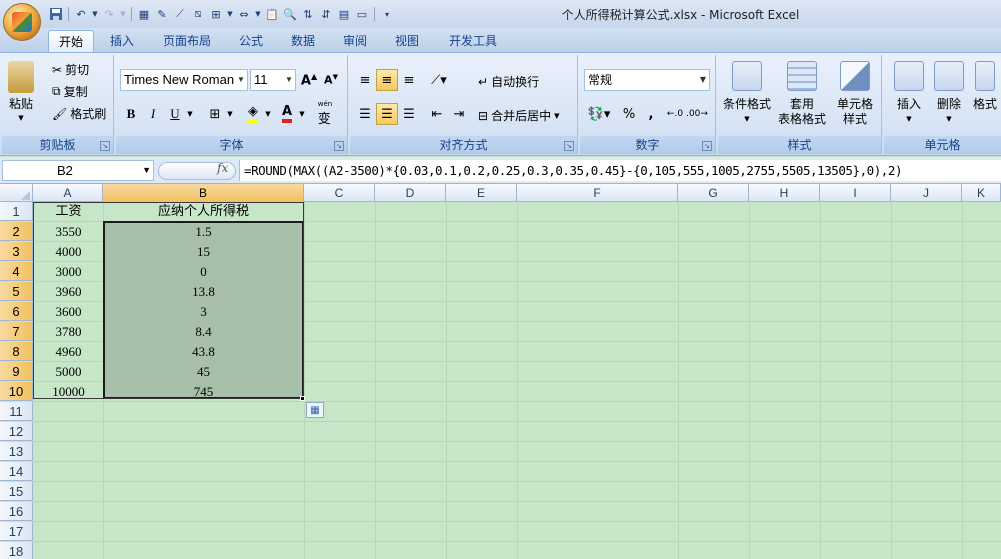 The image size is (1001, 559). What do you see at coordinates (518, 115) in the screenshot?
I see `merge-center-button: ⊟ 合并后居中 ▼` at bounding box center [518, 115].